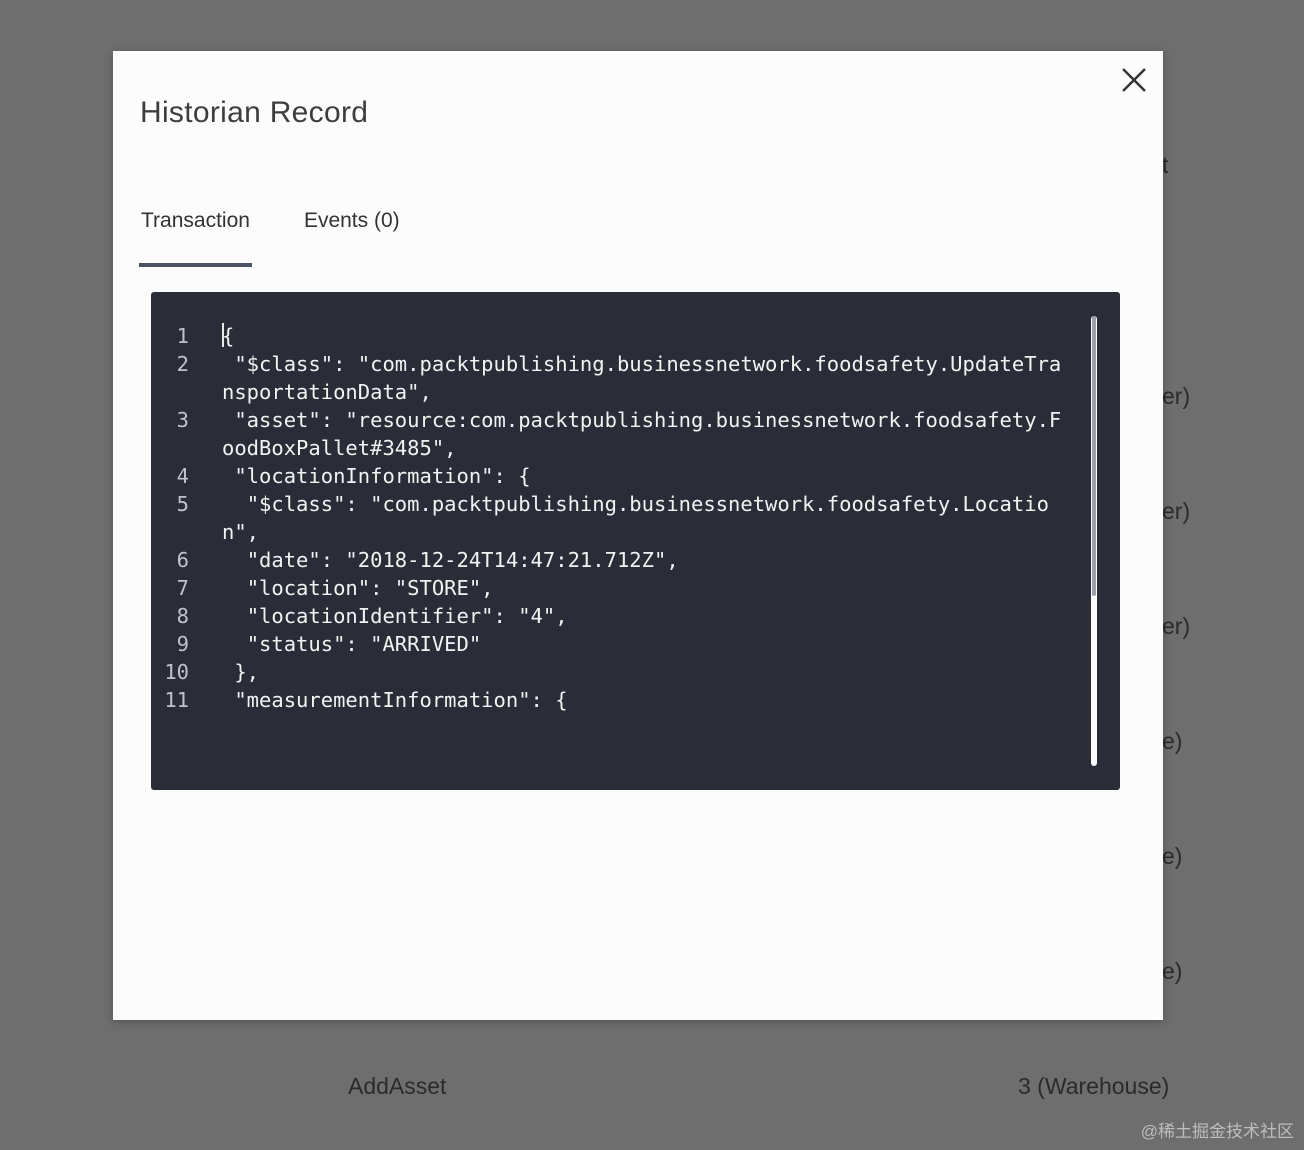  What do you see at coordinates (228, 336) in the screenshot?
I see `code-text: {` at bounding box center [228, 336].